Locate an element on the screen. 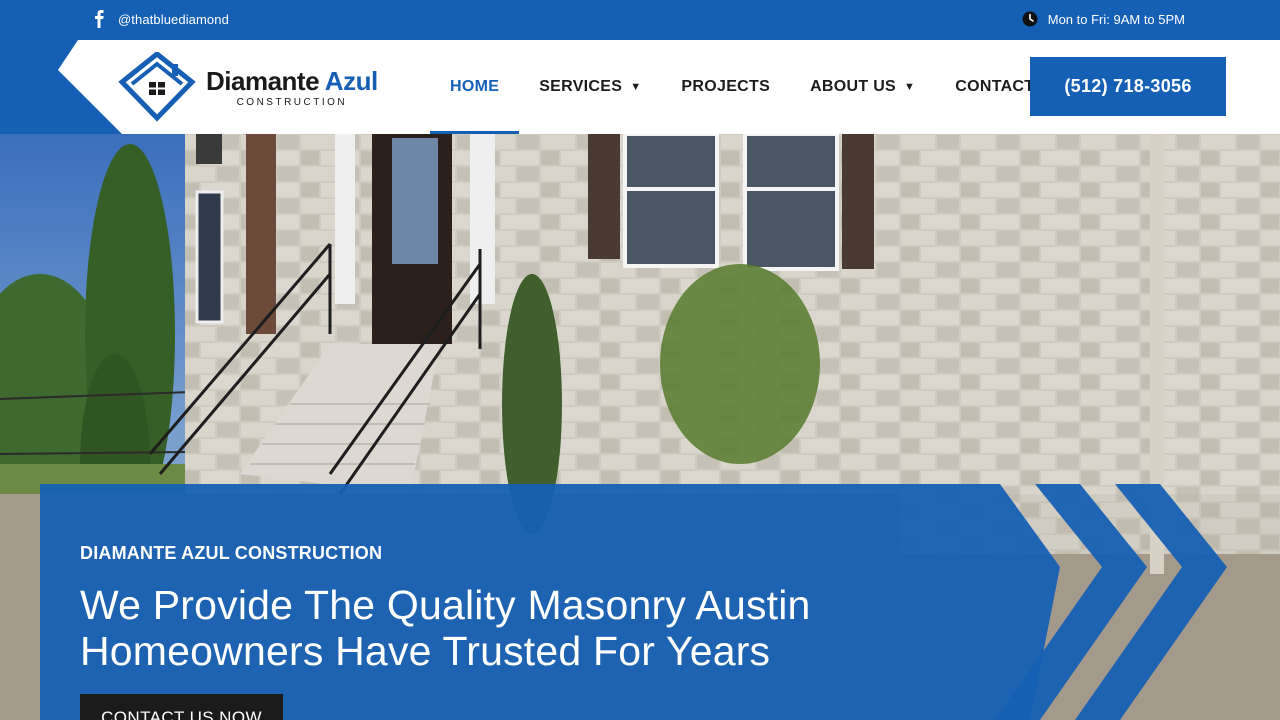 The height and width of the screenshot is (720, 1280). clock-icon is located at coordinates (1030, 19).